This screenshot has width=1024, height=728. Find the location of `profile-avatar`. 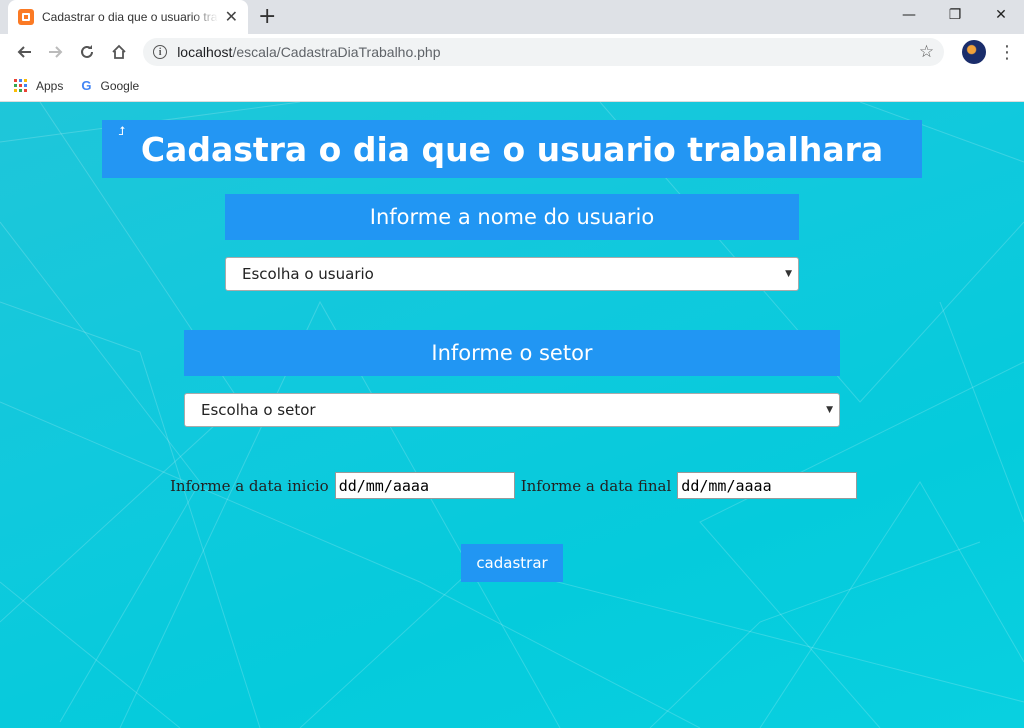

profile-avatar is located at coordinates (974, 52).